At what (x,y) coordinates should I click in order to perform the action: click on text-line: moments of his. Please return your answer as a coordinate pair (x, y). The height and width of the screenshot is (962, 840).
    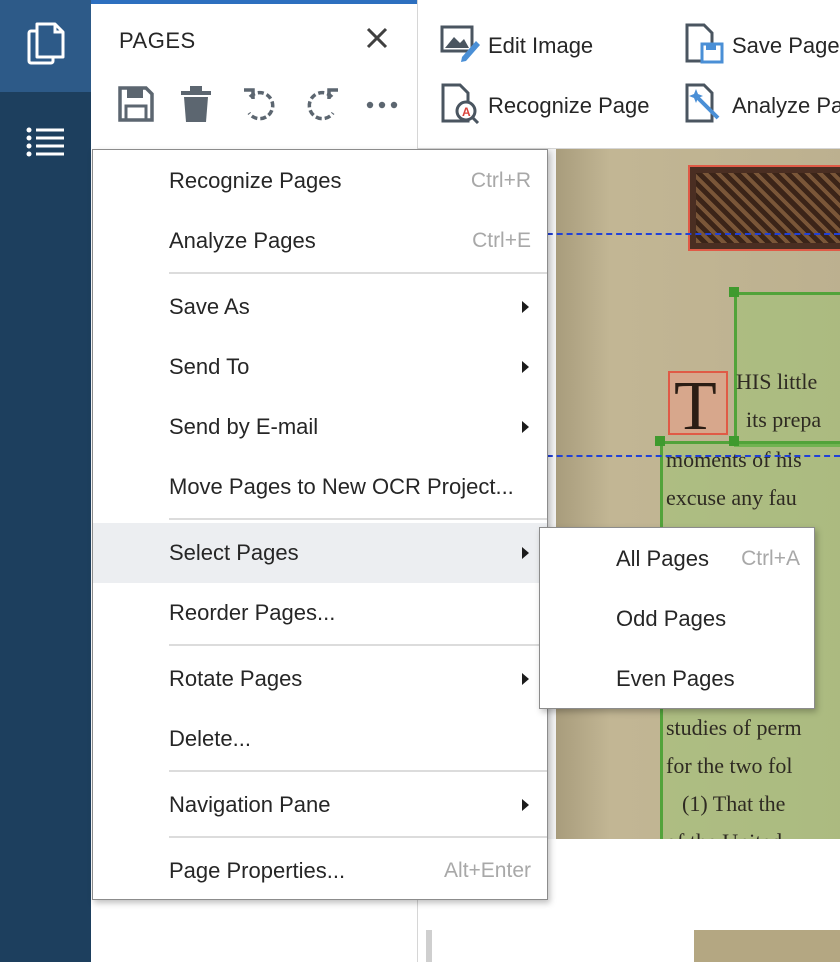
    Looking at the image, I should click on (734, 459).